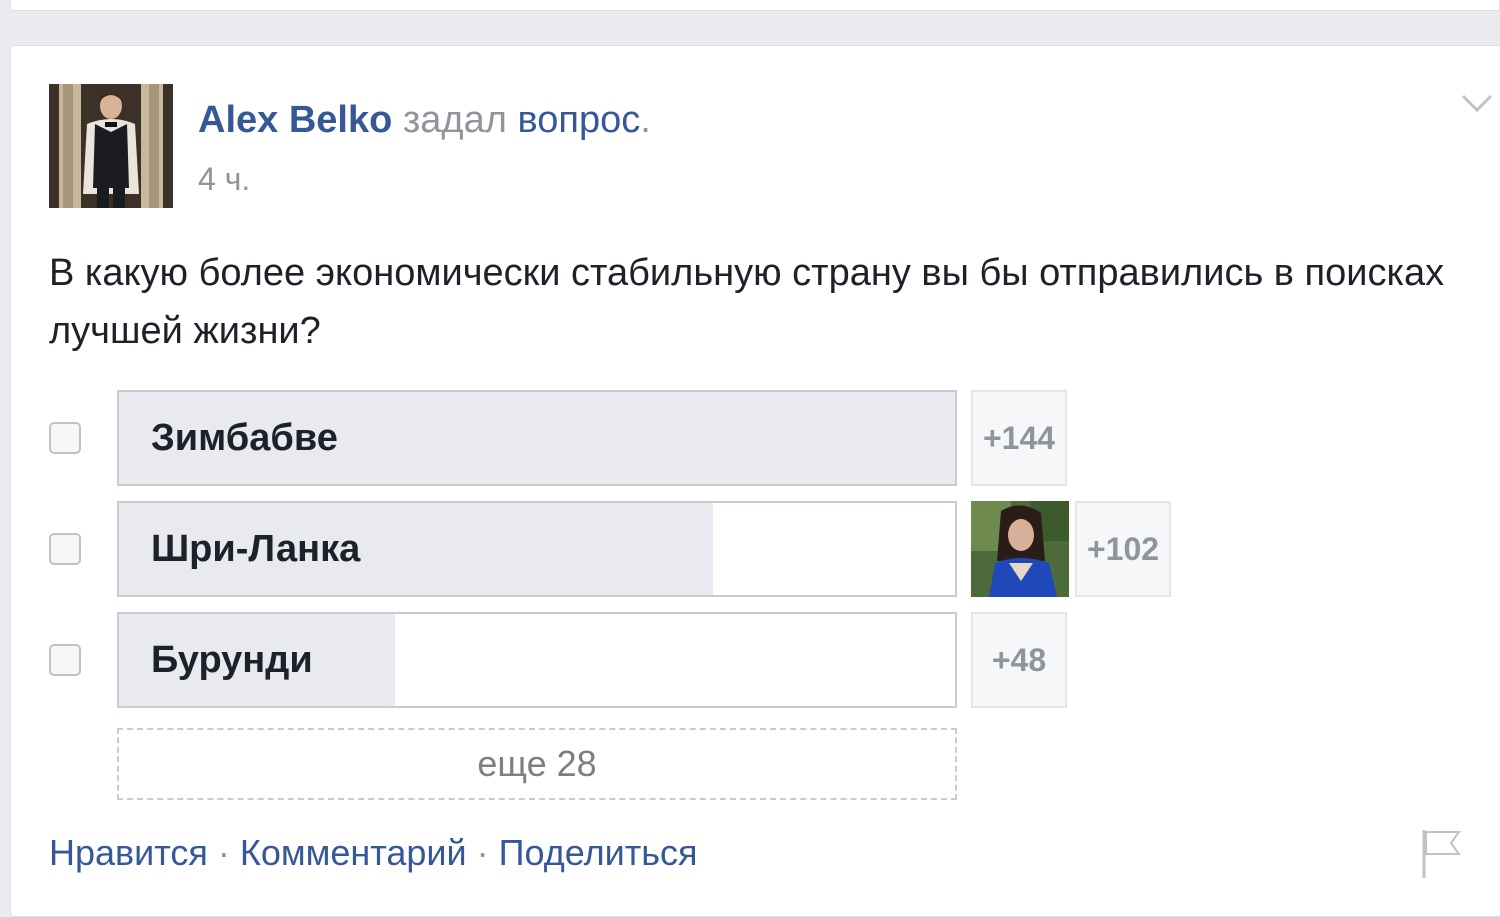  What do you see at coordinates (1441, 853) in the screenshot?
I see `flag-icon` at bounding box center [1441, 853].